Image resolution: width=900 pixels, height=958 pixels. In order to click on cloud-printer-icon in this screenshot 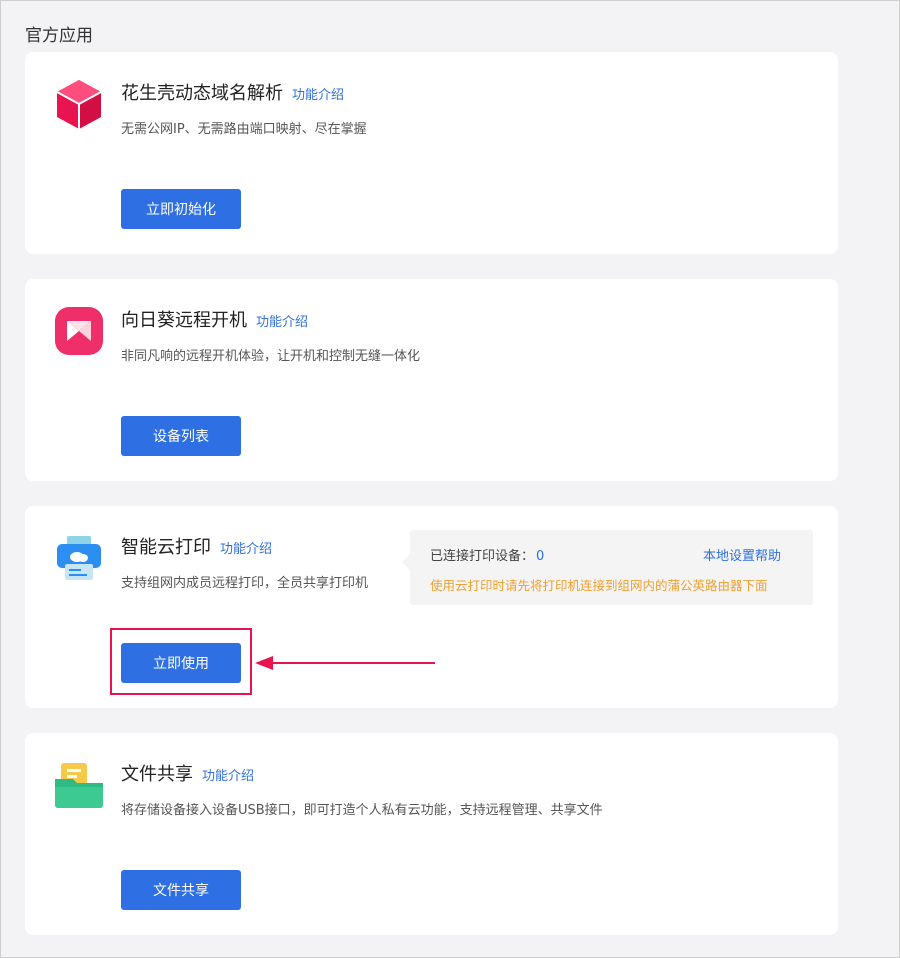, I will do `click(79, 558)`.